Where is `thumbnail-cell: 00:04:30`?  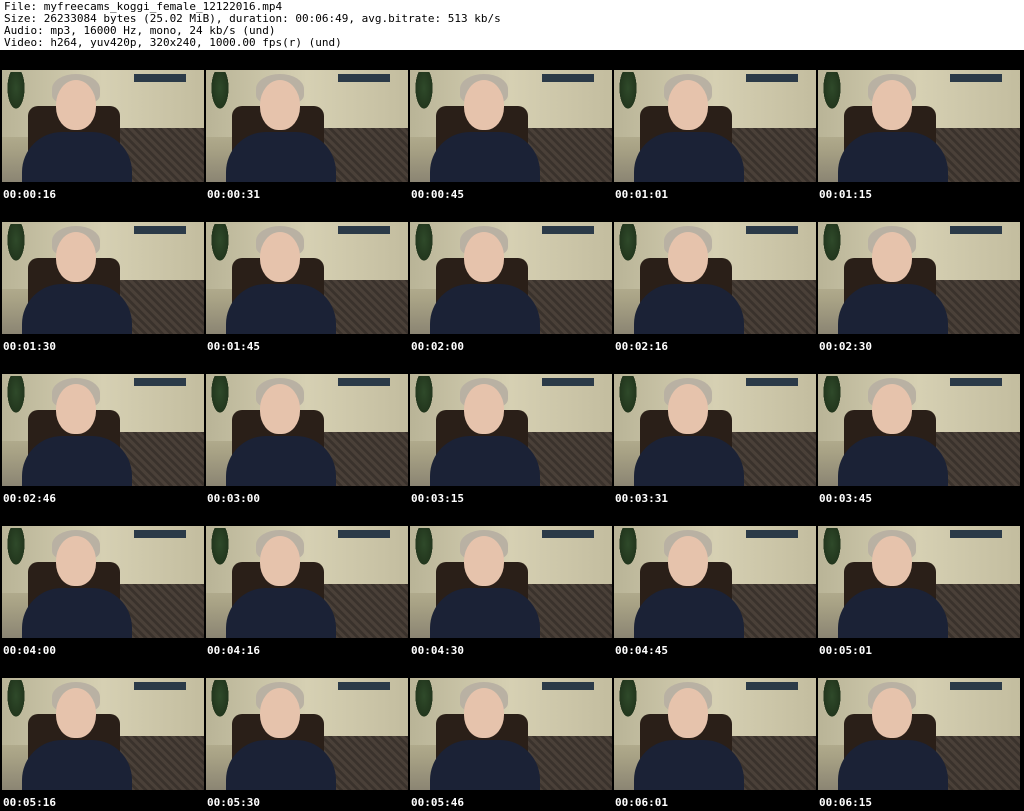 thumbnail-cell: 00:04:30 is located at coordinates (510, 582).